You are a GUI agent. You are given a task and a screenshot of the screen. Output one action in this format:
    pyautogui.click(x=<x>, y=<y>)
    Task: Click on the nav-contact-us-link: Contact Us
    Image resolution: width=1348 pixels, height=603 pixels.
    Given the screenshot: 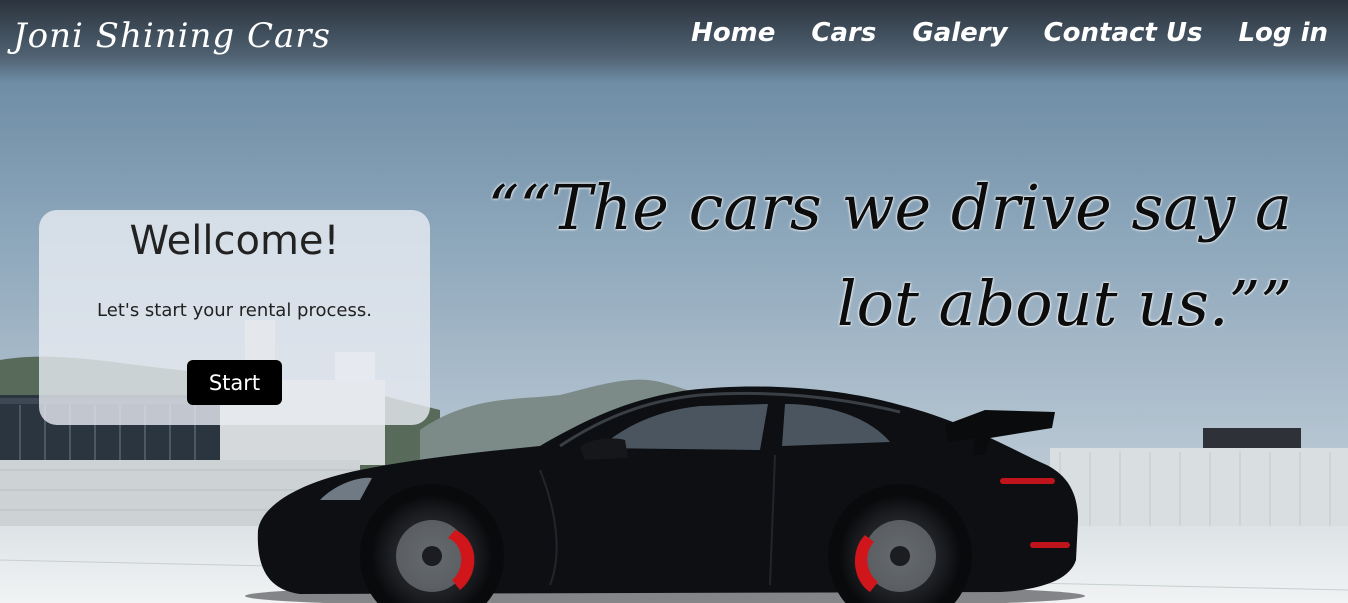 What is the action you would take?
    pyautogui.click(x=1123, y=33)
    